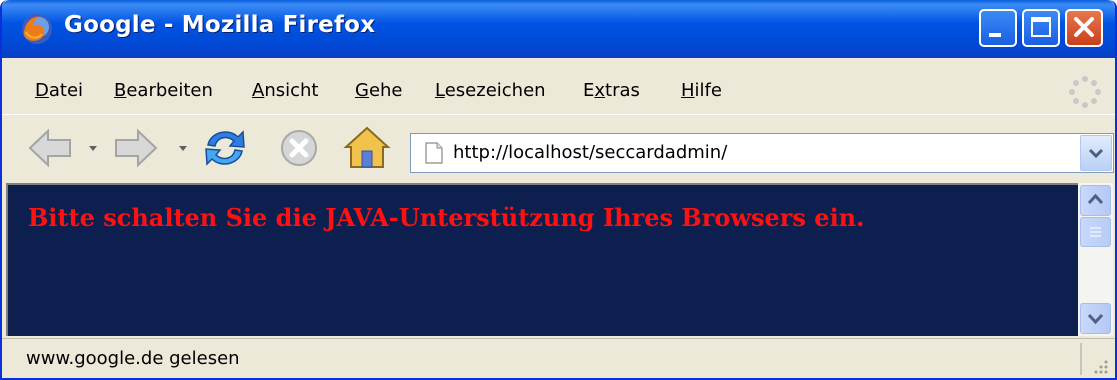 The height and width of the screenshot is (380, 1117). Describe the element at coordinates (590, 152) in the screenshot. I see `address-text: http://localhost/seccardadmin/` at that location.